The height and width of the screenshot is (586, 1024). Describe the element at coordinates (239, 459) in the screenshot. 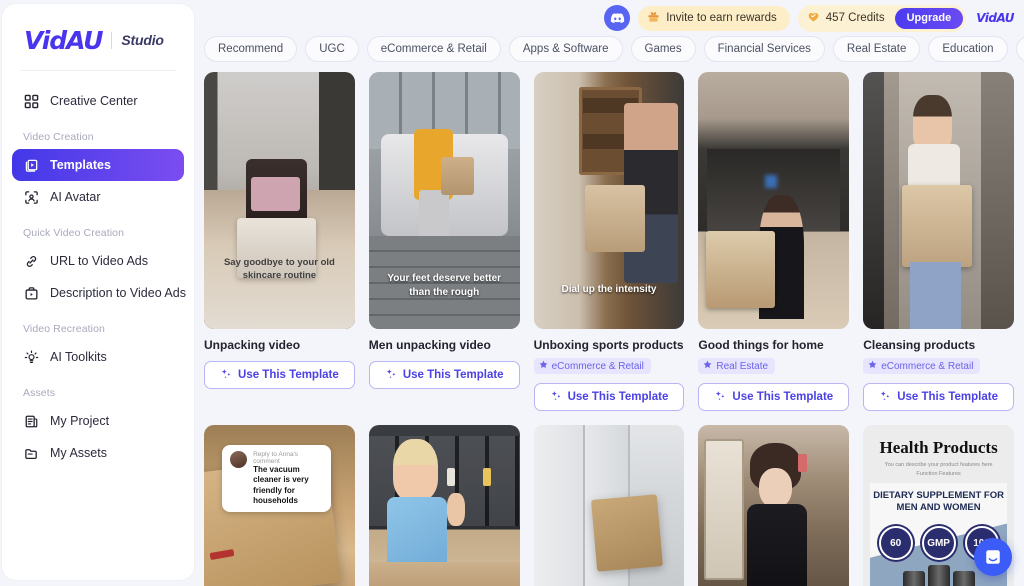

I see `avatar` at that location.